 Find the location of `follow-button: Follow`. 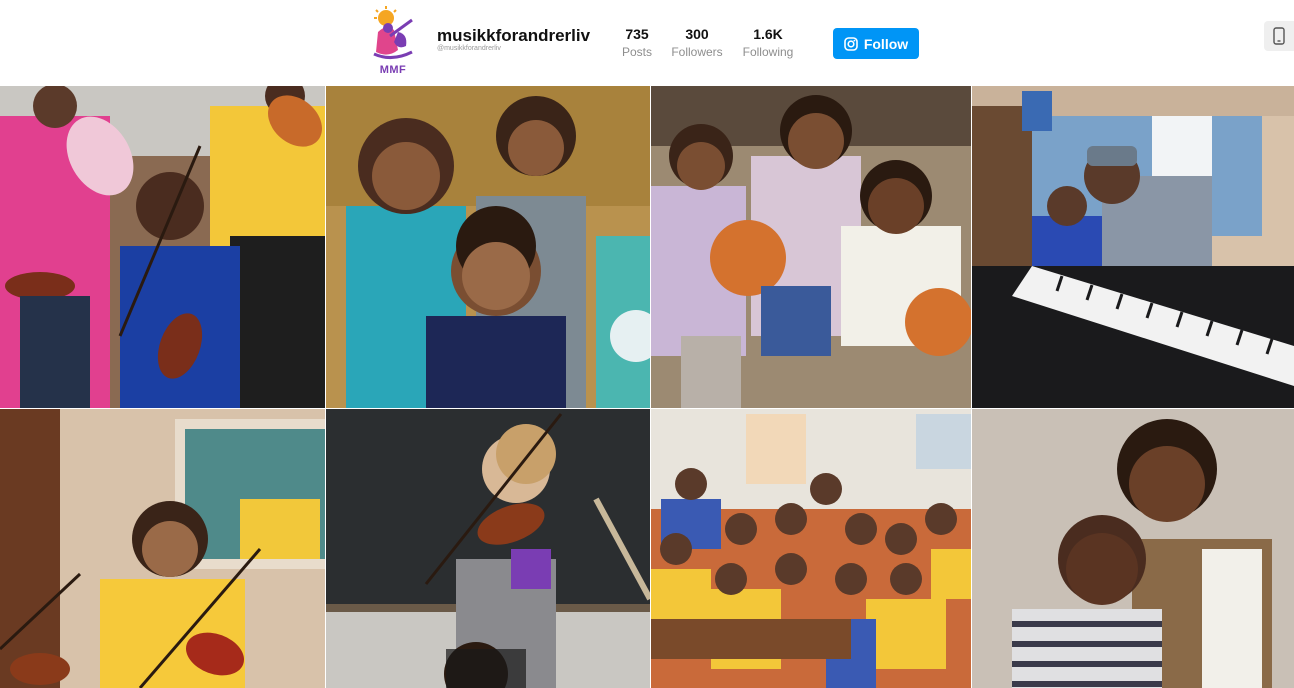

follow-button: Follow is located at coordinates (876, 43).